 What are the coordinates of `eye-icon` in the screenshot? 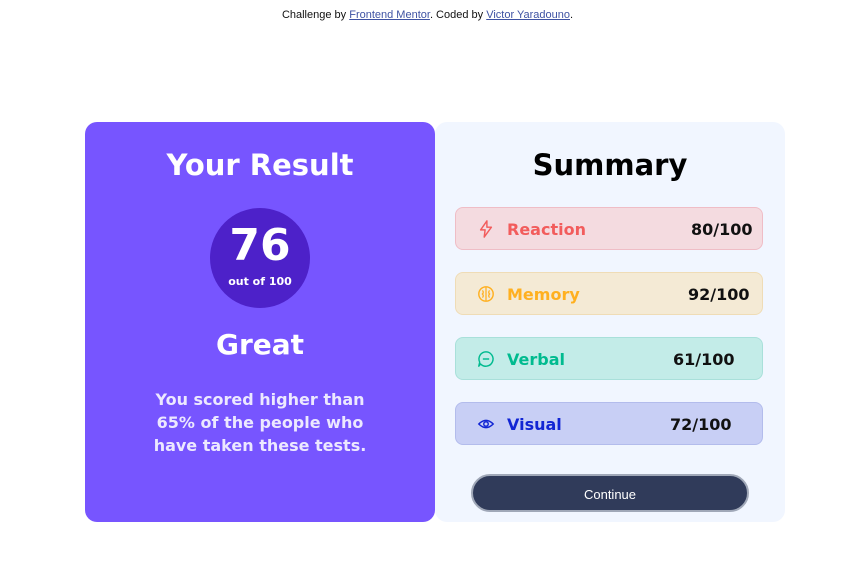 It's located at (486, 424).